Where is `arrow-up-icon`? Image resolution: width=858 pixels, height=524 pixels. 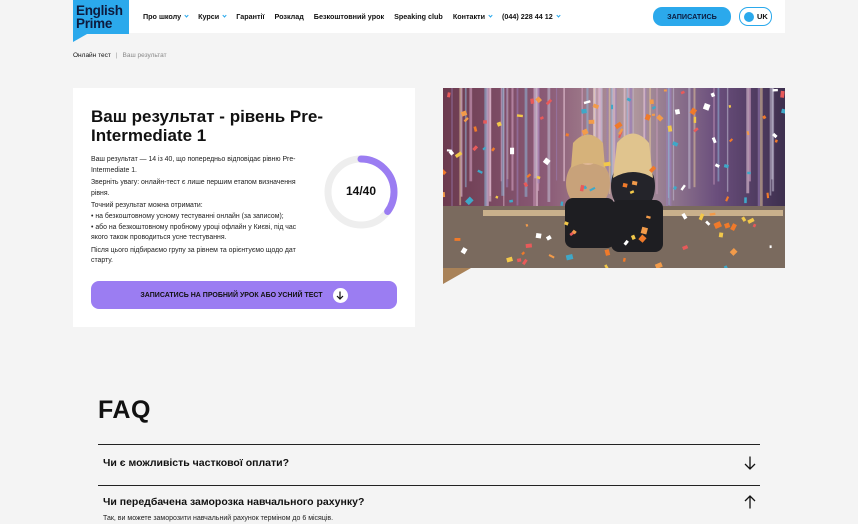 arrow-up-icon is located at coordinates (750, 502).